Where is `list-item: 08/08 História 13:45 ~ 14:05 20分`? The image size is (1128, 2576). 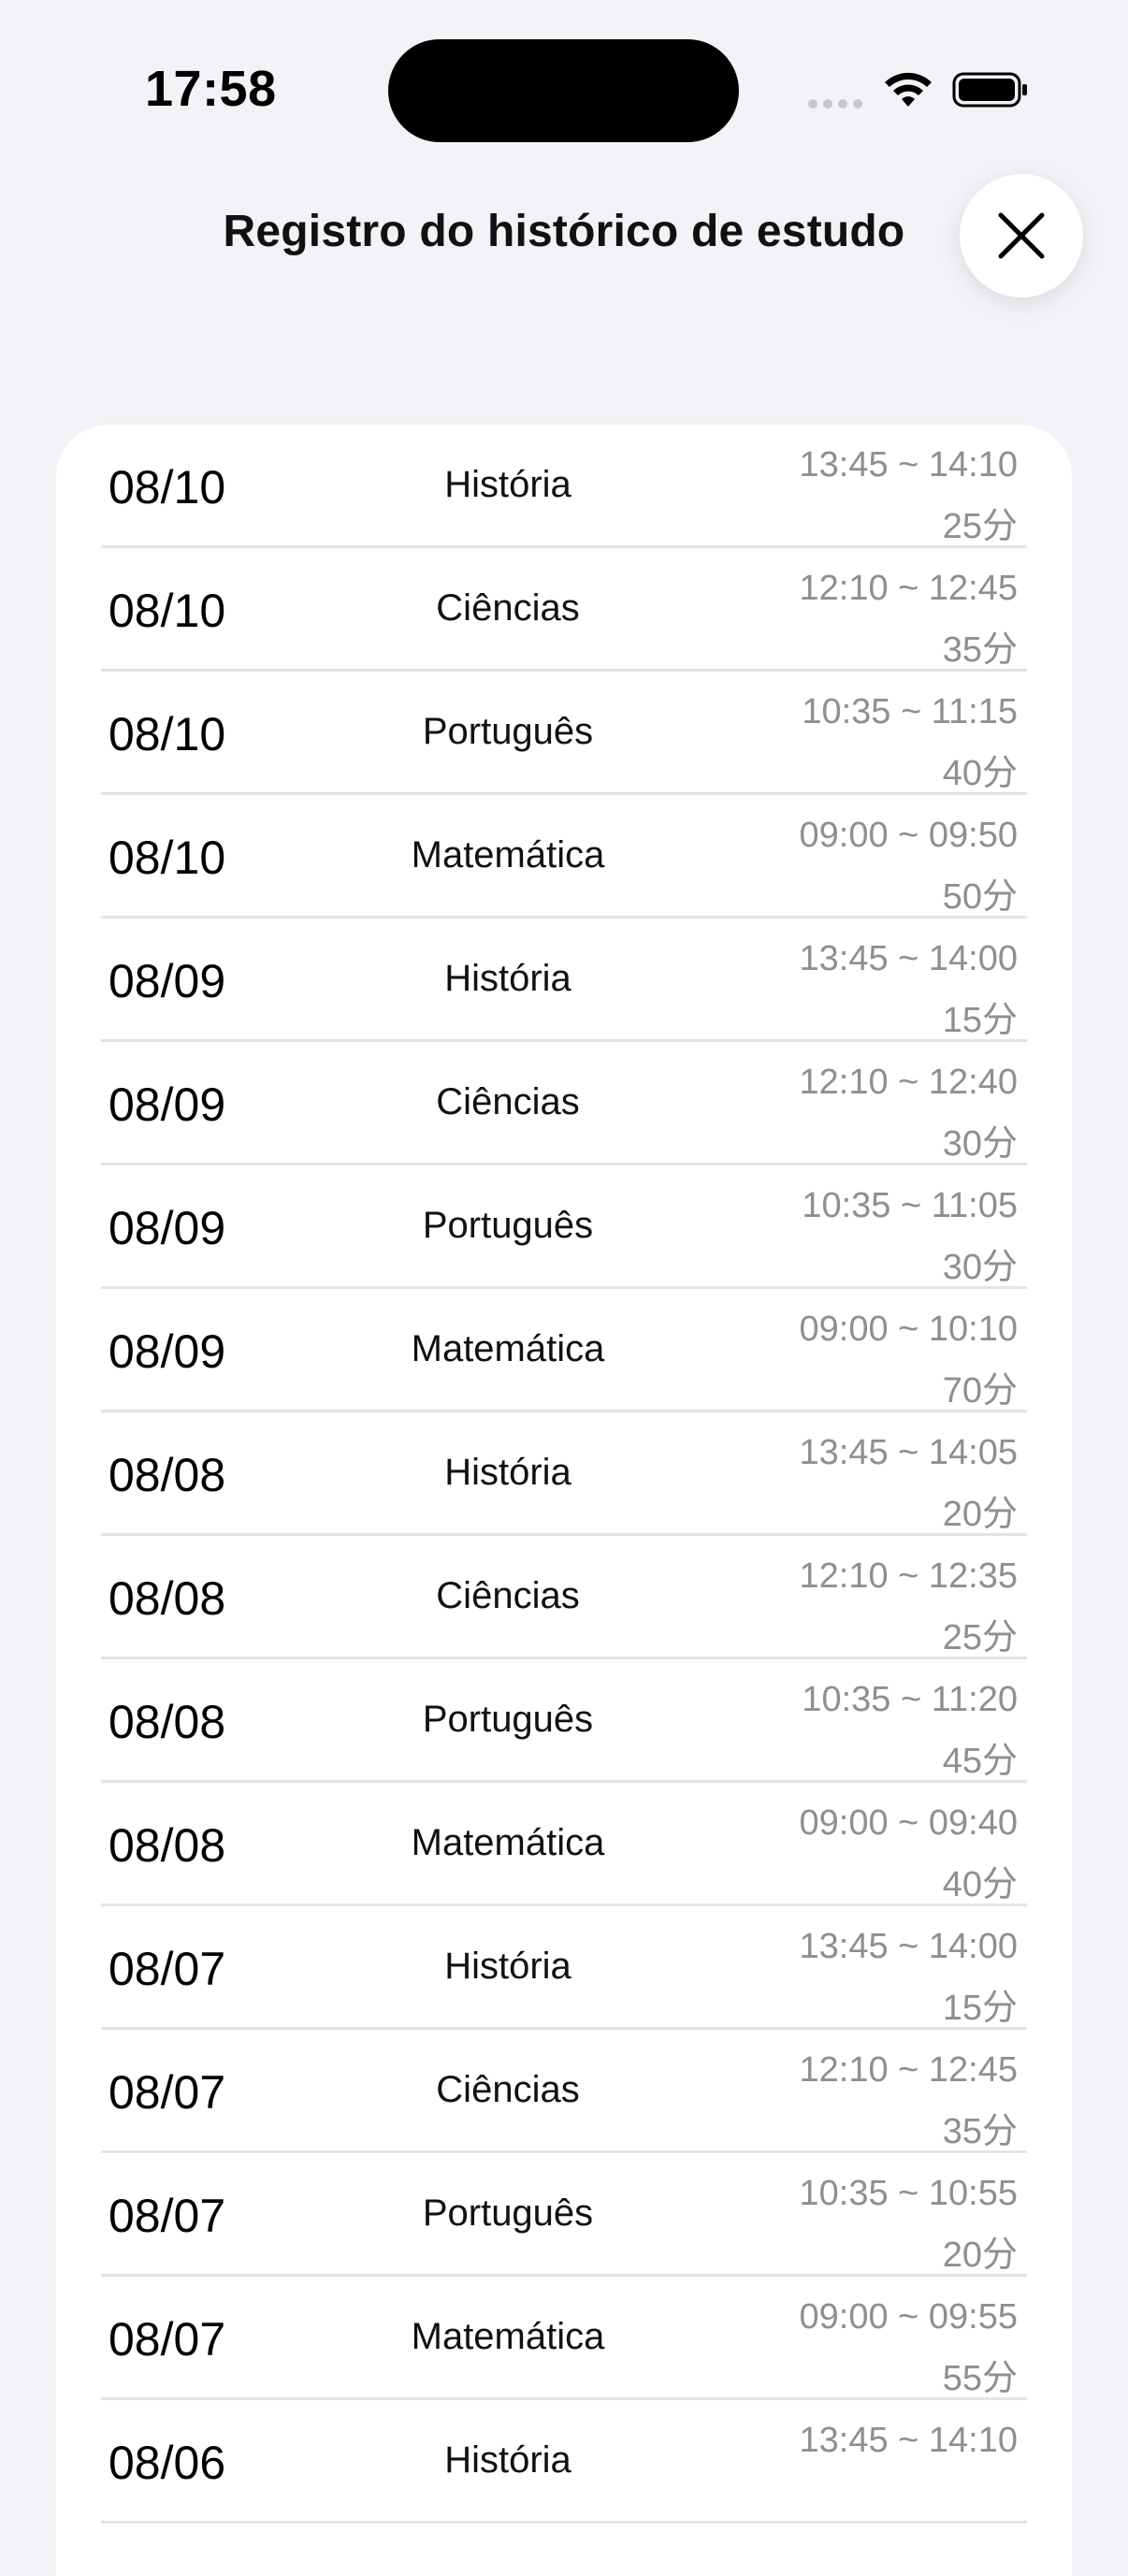
list-item: 08/08 História 13:45 ~ 14:05 20分 is located at coordinates (564, 1474).